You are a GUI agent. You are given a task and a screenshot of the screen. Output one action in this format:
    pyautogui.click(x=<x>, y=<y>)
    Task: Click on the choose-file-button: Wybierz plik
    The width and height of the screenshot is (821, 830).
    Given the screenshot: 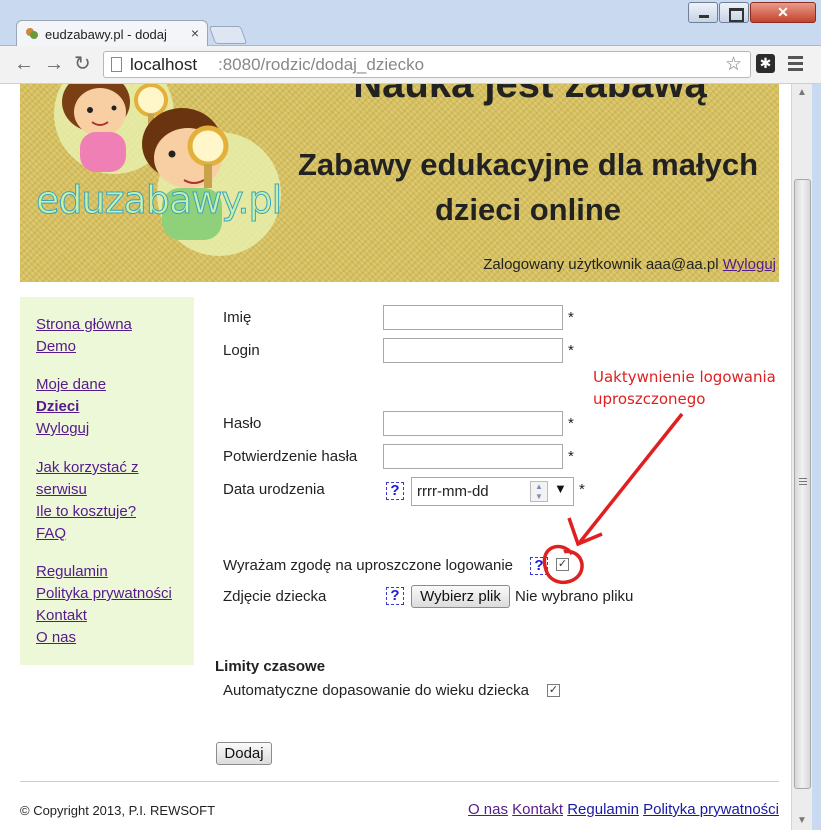 What is the action you would take?
    pyautogui.click(x=460, y=596)
    